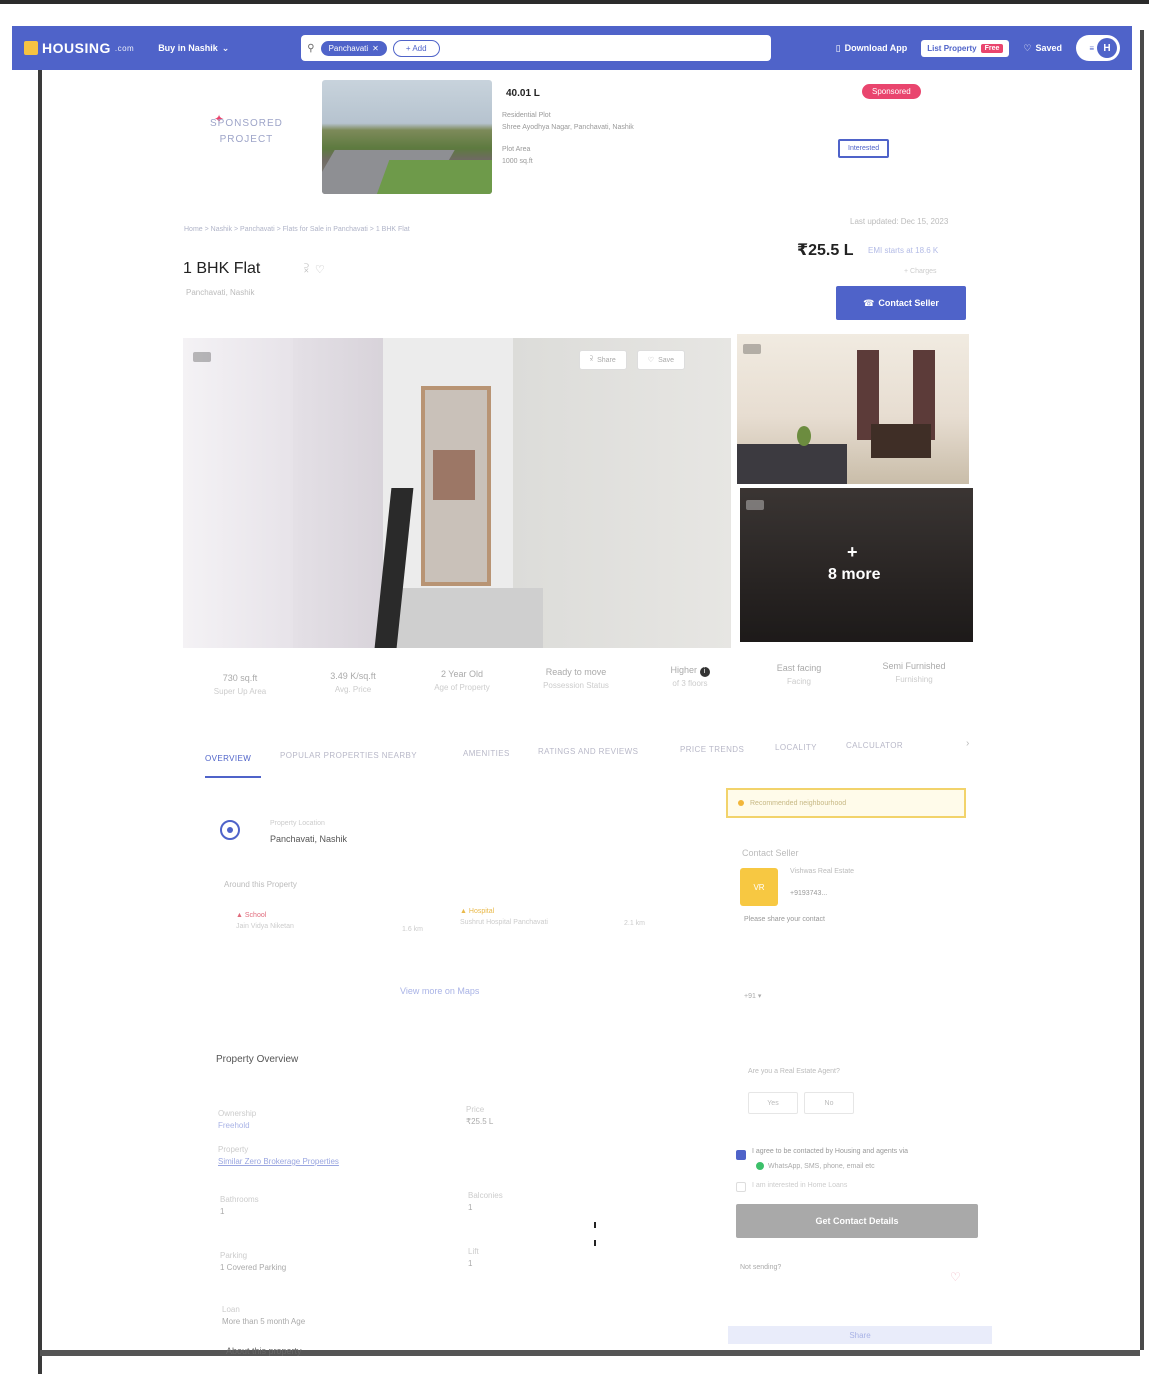 This screenshot has height=1374, width=1149. Describe the element at coordinates (846, 803) in the screenshot. I see `promo-banner: Recommended neighbourhood` at that location.